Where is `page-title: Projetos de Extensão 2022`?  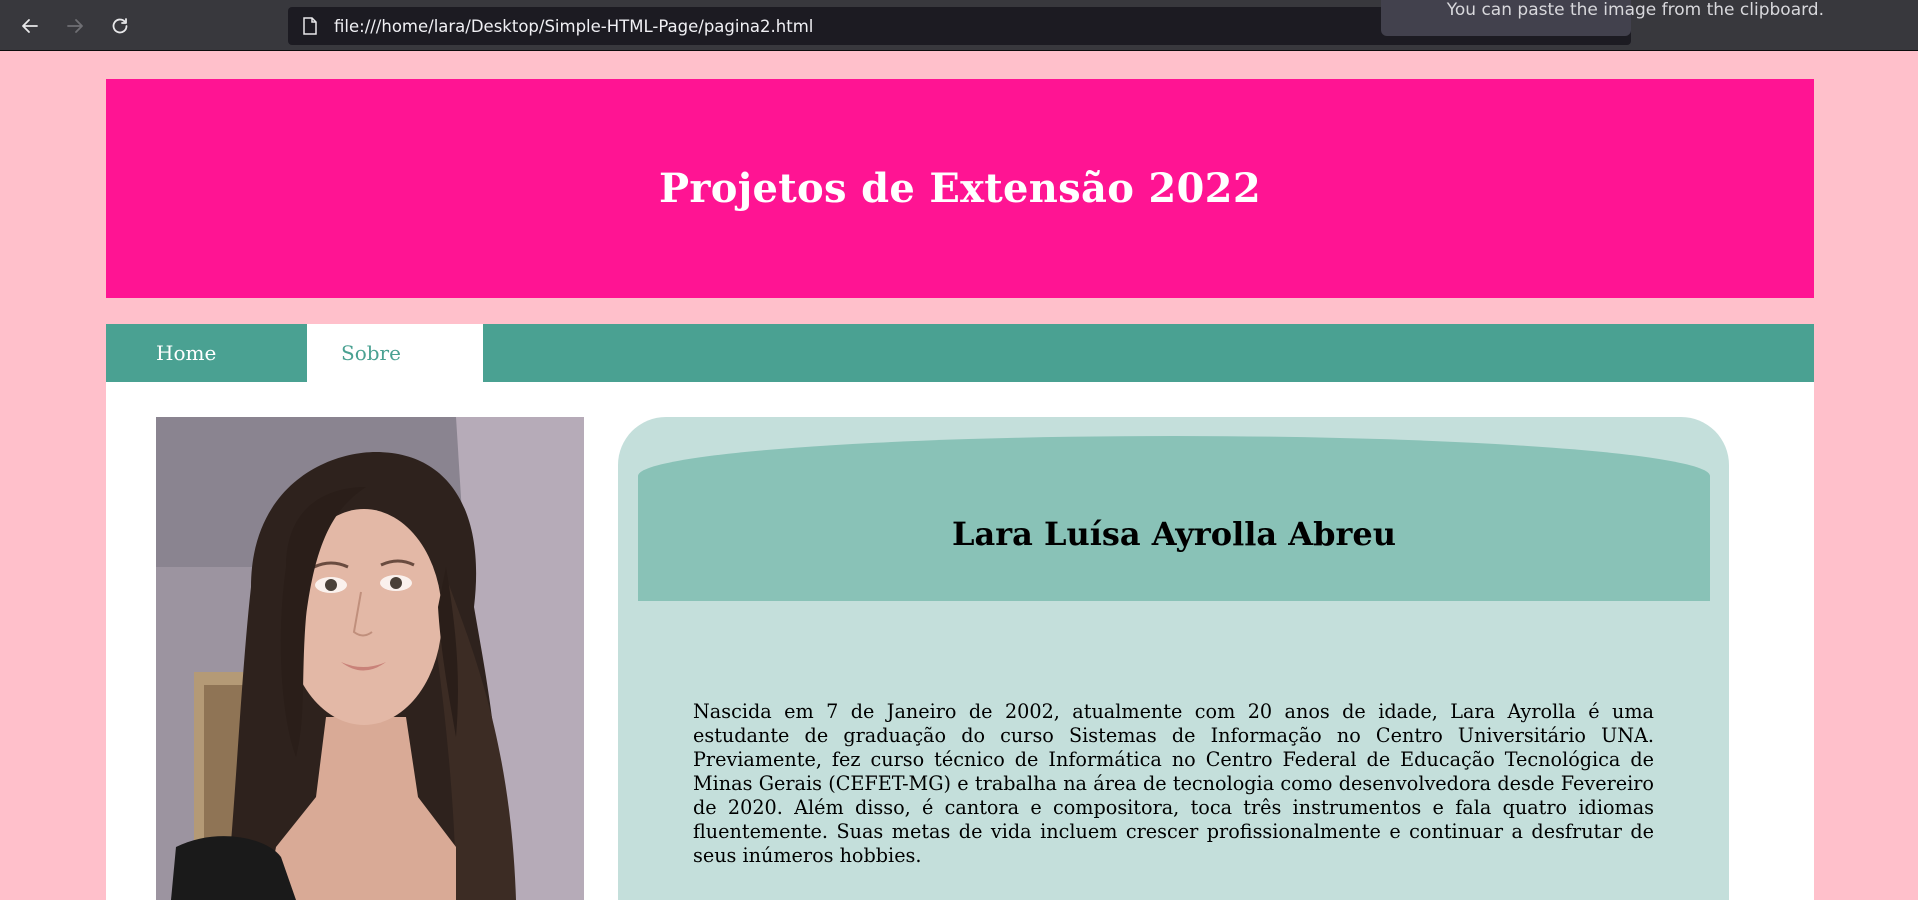 page-title: Projetos de Extensão 2022 is located at coordinates (960, 188).